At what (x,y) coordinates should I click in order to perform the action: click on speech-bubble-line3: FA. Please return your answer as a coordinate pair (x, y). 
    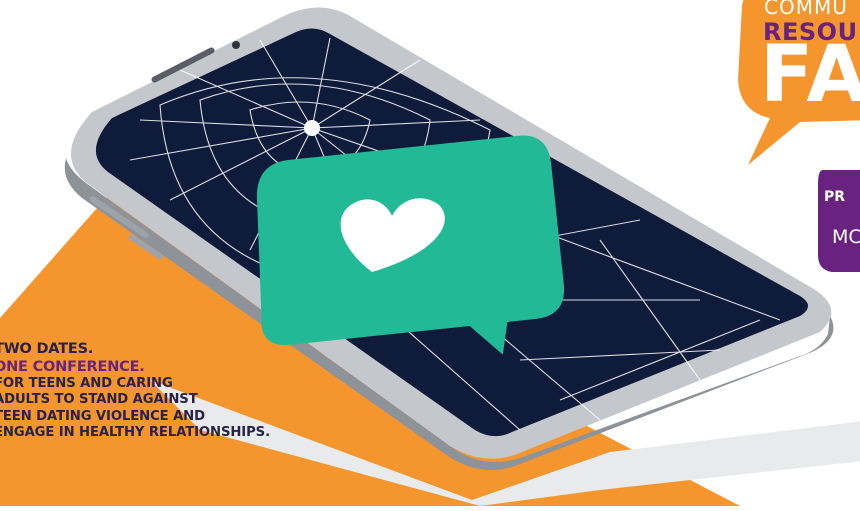
    Looking at the image, I should click on (810, 75).